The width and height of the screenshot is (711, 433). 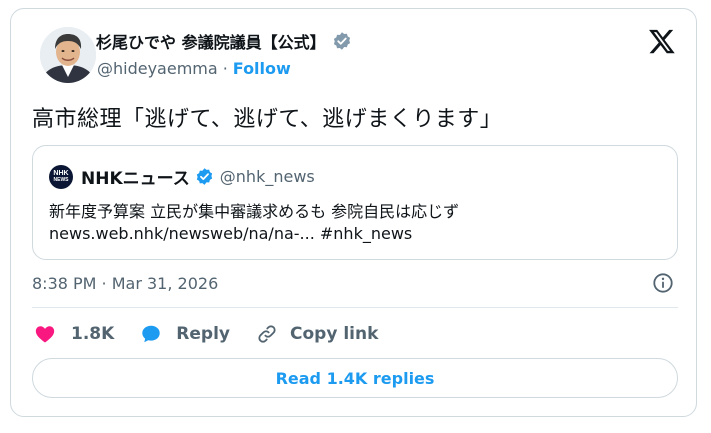 I want to click on action-bar: 1.8K Reply Copy link, so click(x=219, y=334).